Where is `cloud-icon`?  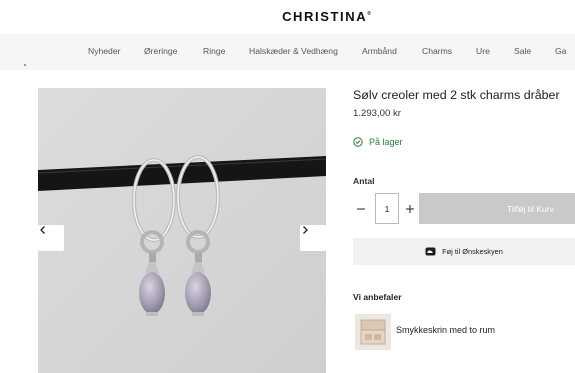
cloud-icon is located at coordinates (430, 251).